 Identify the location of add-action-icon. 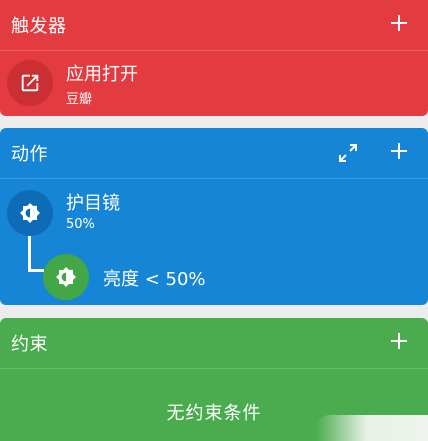
(399, 151).